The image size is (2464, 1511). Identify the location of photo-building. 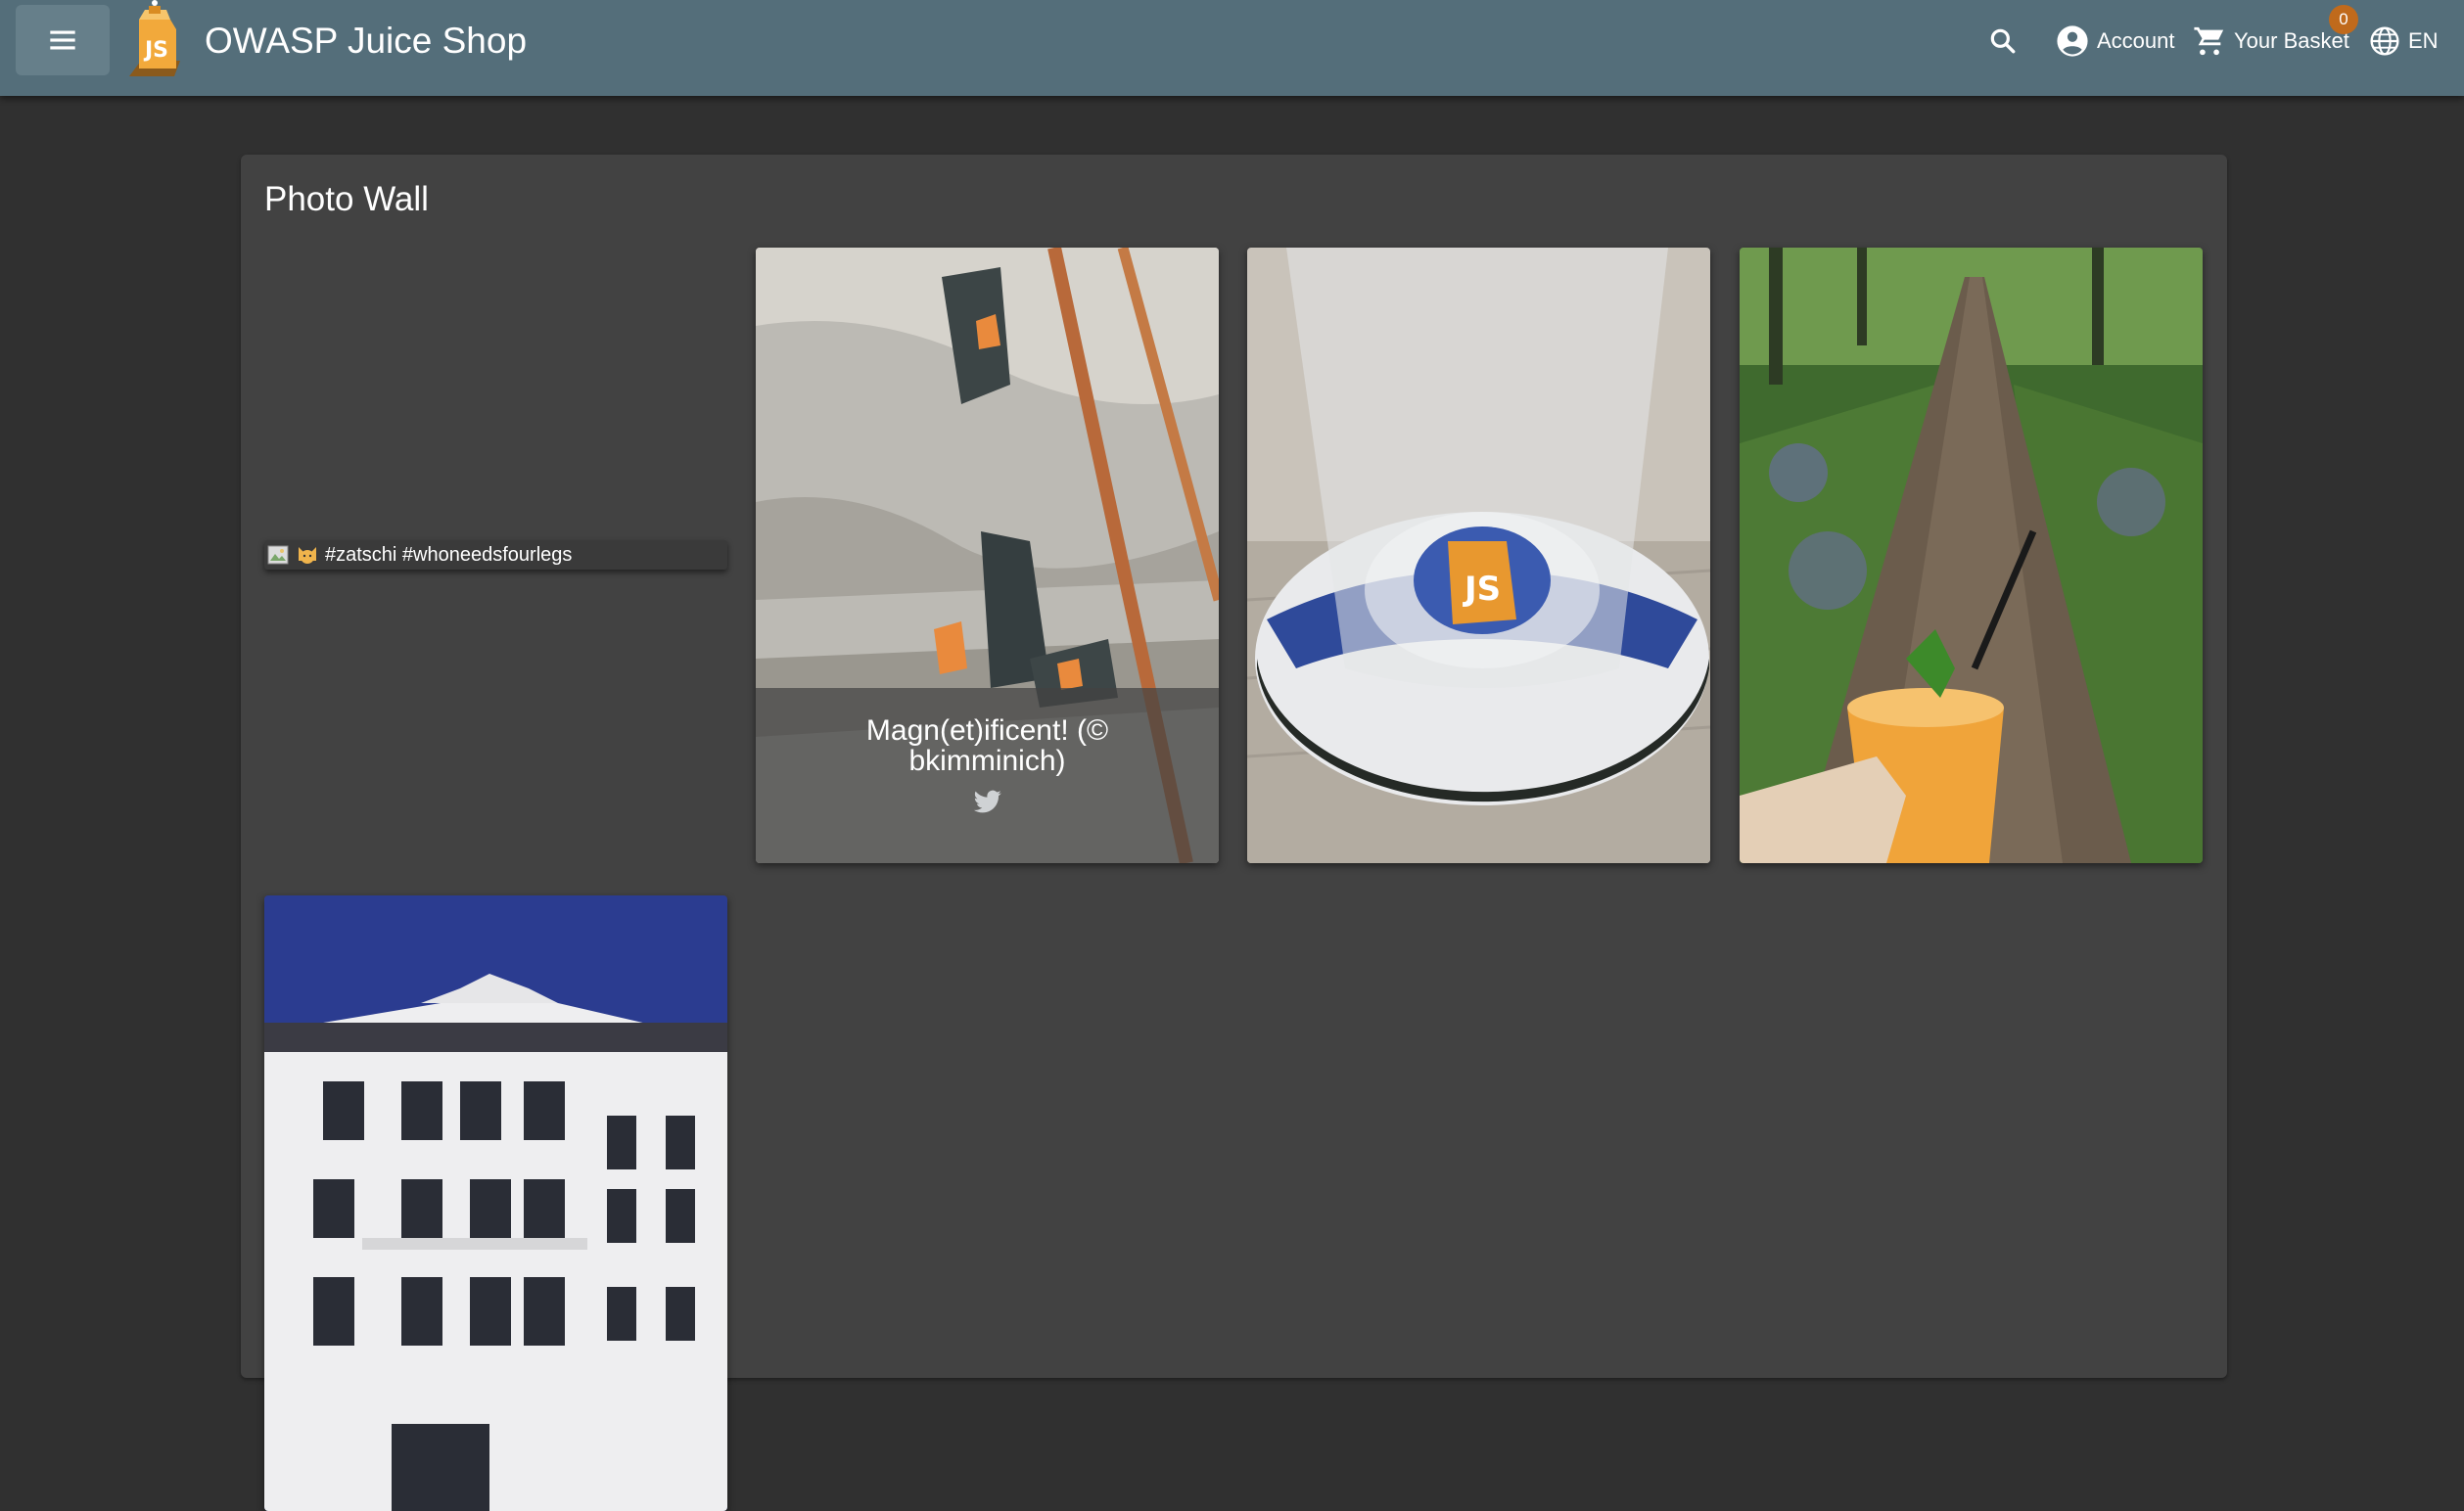
(495, 1203).